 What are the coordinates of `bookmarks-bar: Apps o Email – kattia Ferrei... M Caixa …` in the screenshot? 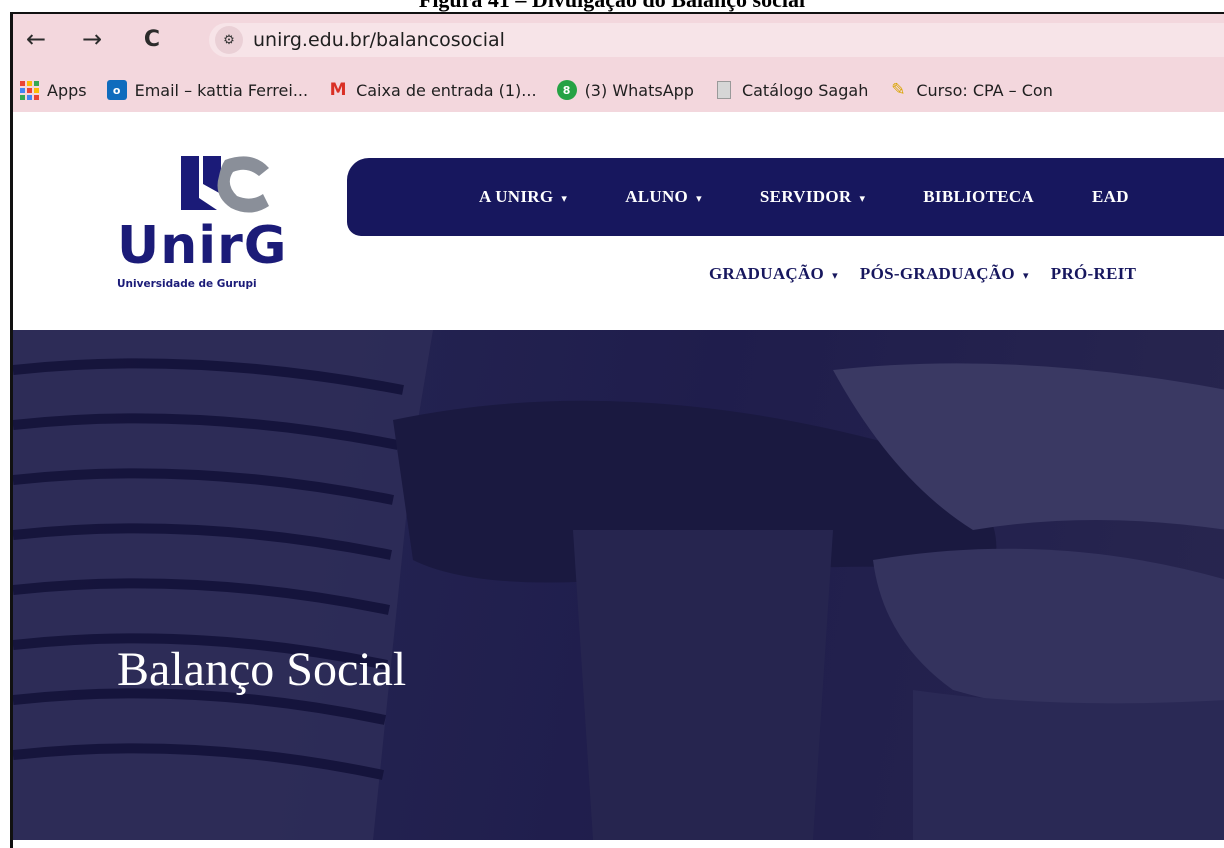 It's located at (618, 90).